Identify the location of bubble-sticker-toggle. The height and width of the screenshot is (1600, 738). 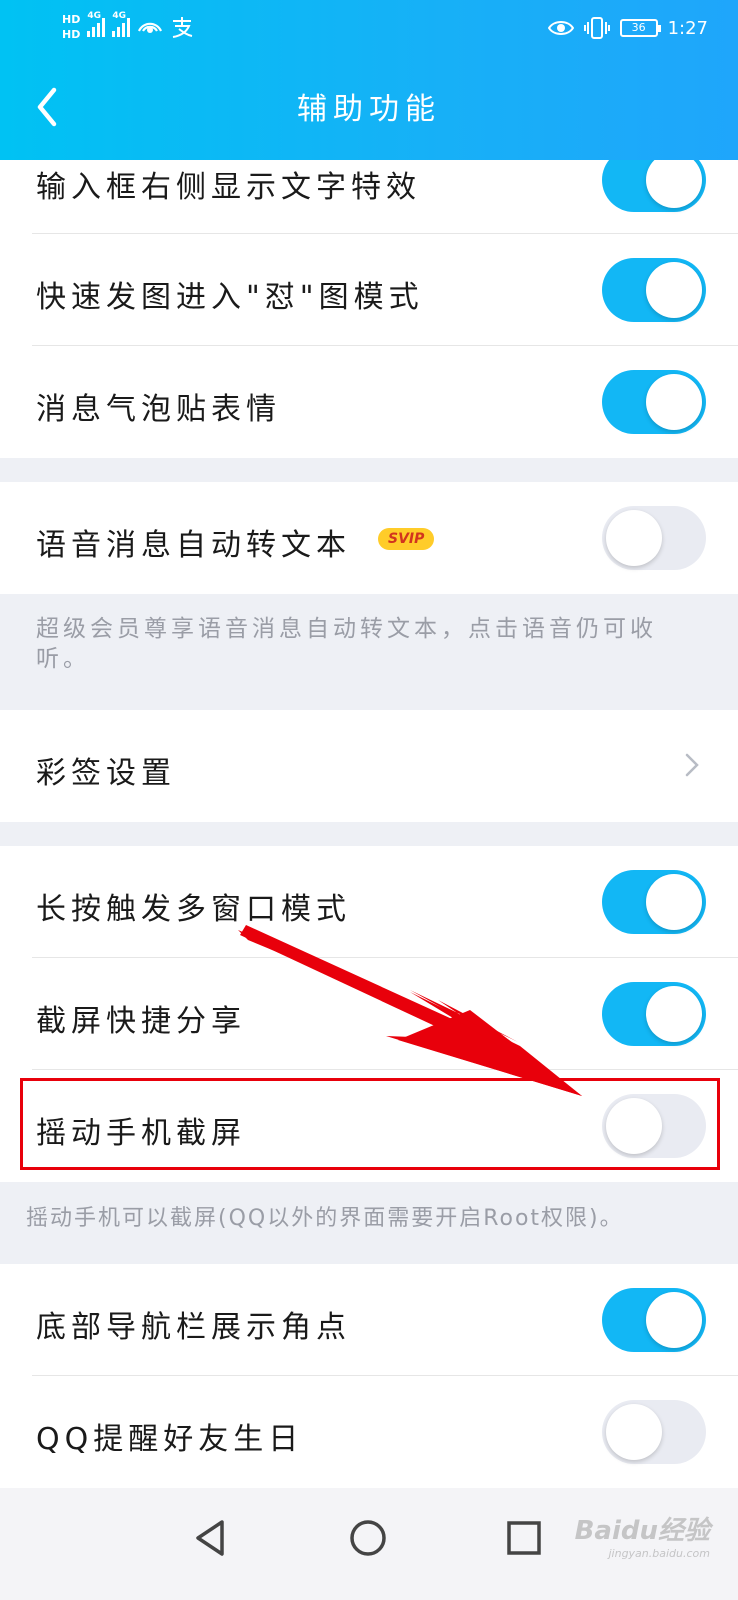
(654, 402).